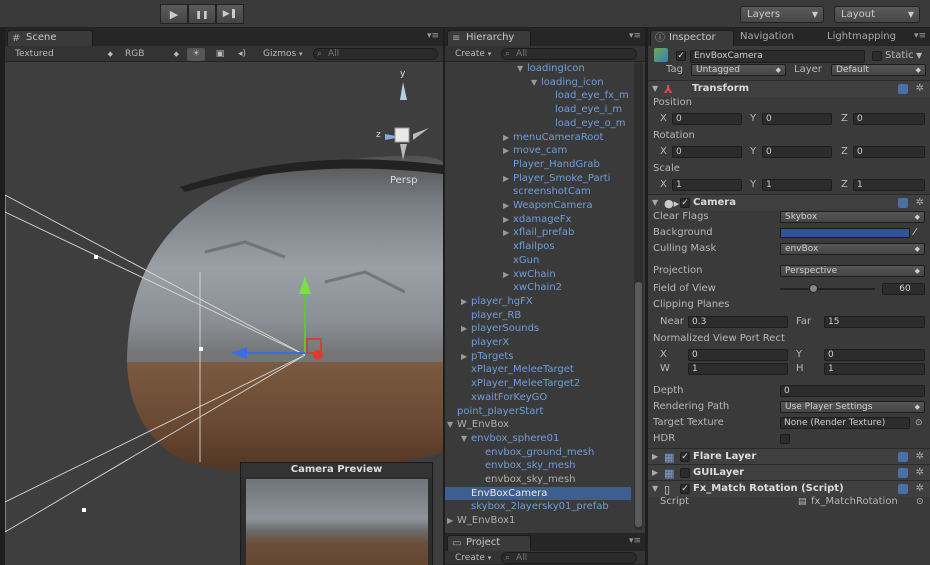 The height and width of the screenshot is (565, 930). What do you see at coordinates (196, 54) in the screenshot?
I see `lighting-toggle-icon: ☀` at bounding box center [196, 54].